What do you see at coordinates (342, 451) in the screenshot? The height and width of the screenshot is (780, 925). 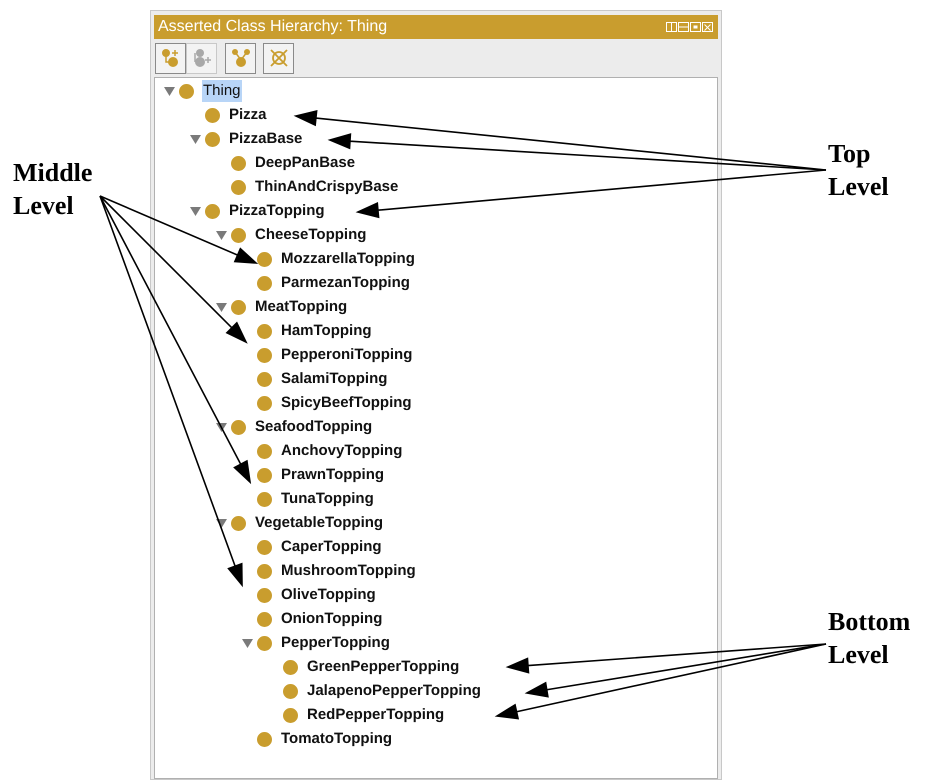 I see `class-tree-item: AnchovyTopping` at bounding box center [342, 451].